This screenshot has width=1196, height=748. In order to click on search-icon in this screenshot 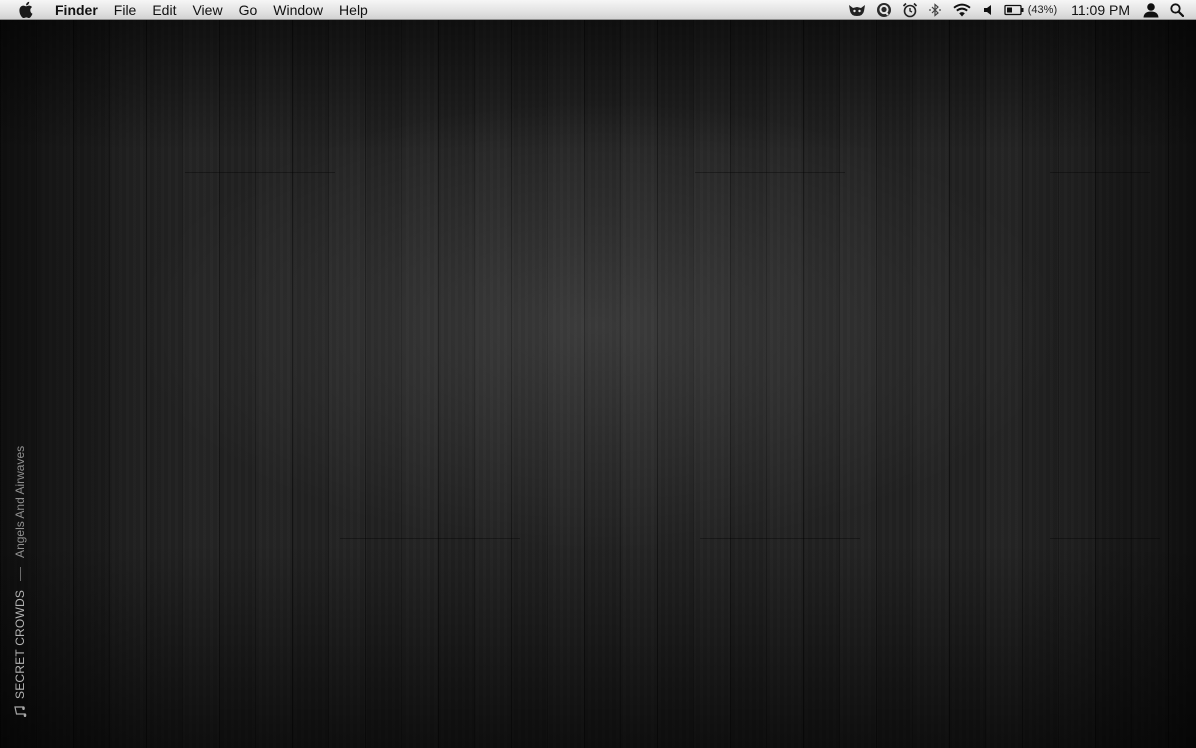, I will do `click(1180, 10)`.